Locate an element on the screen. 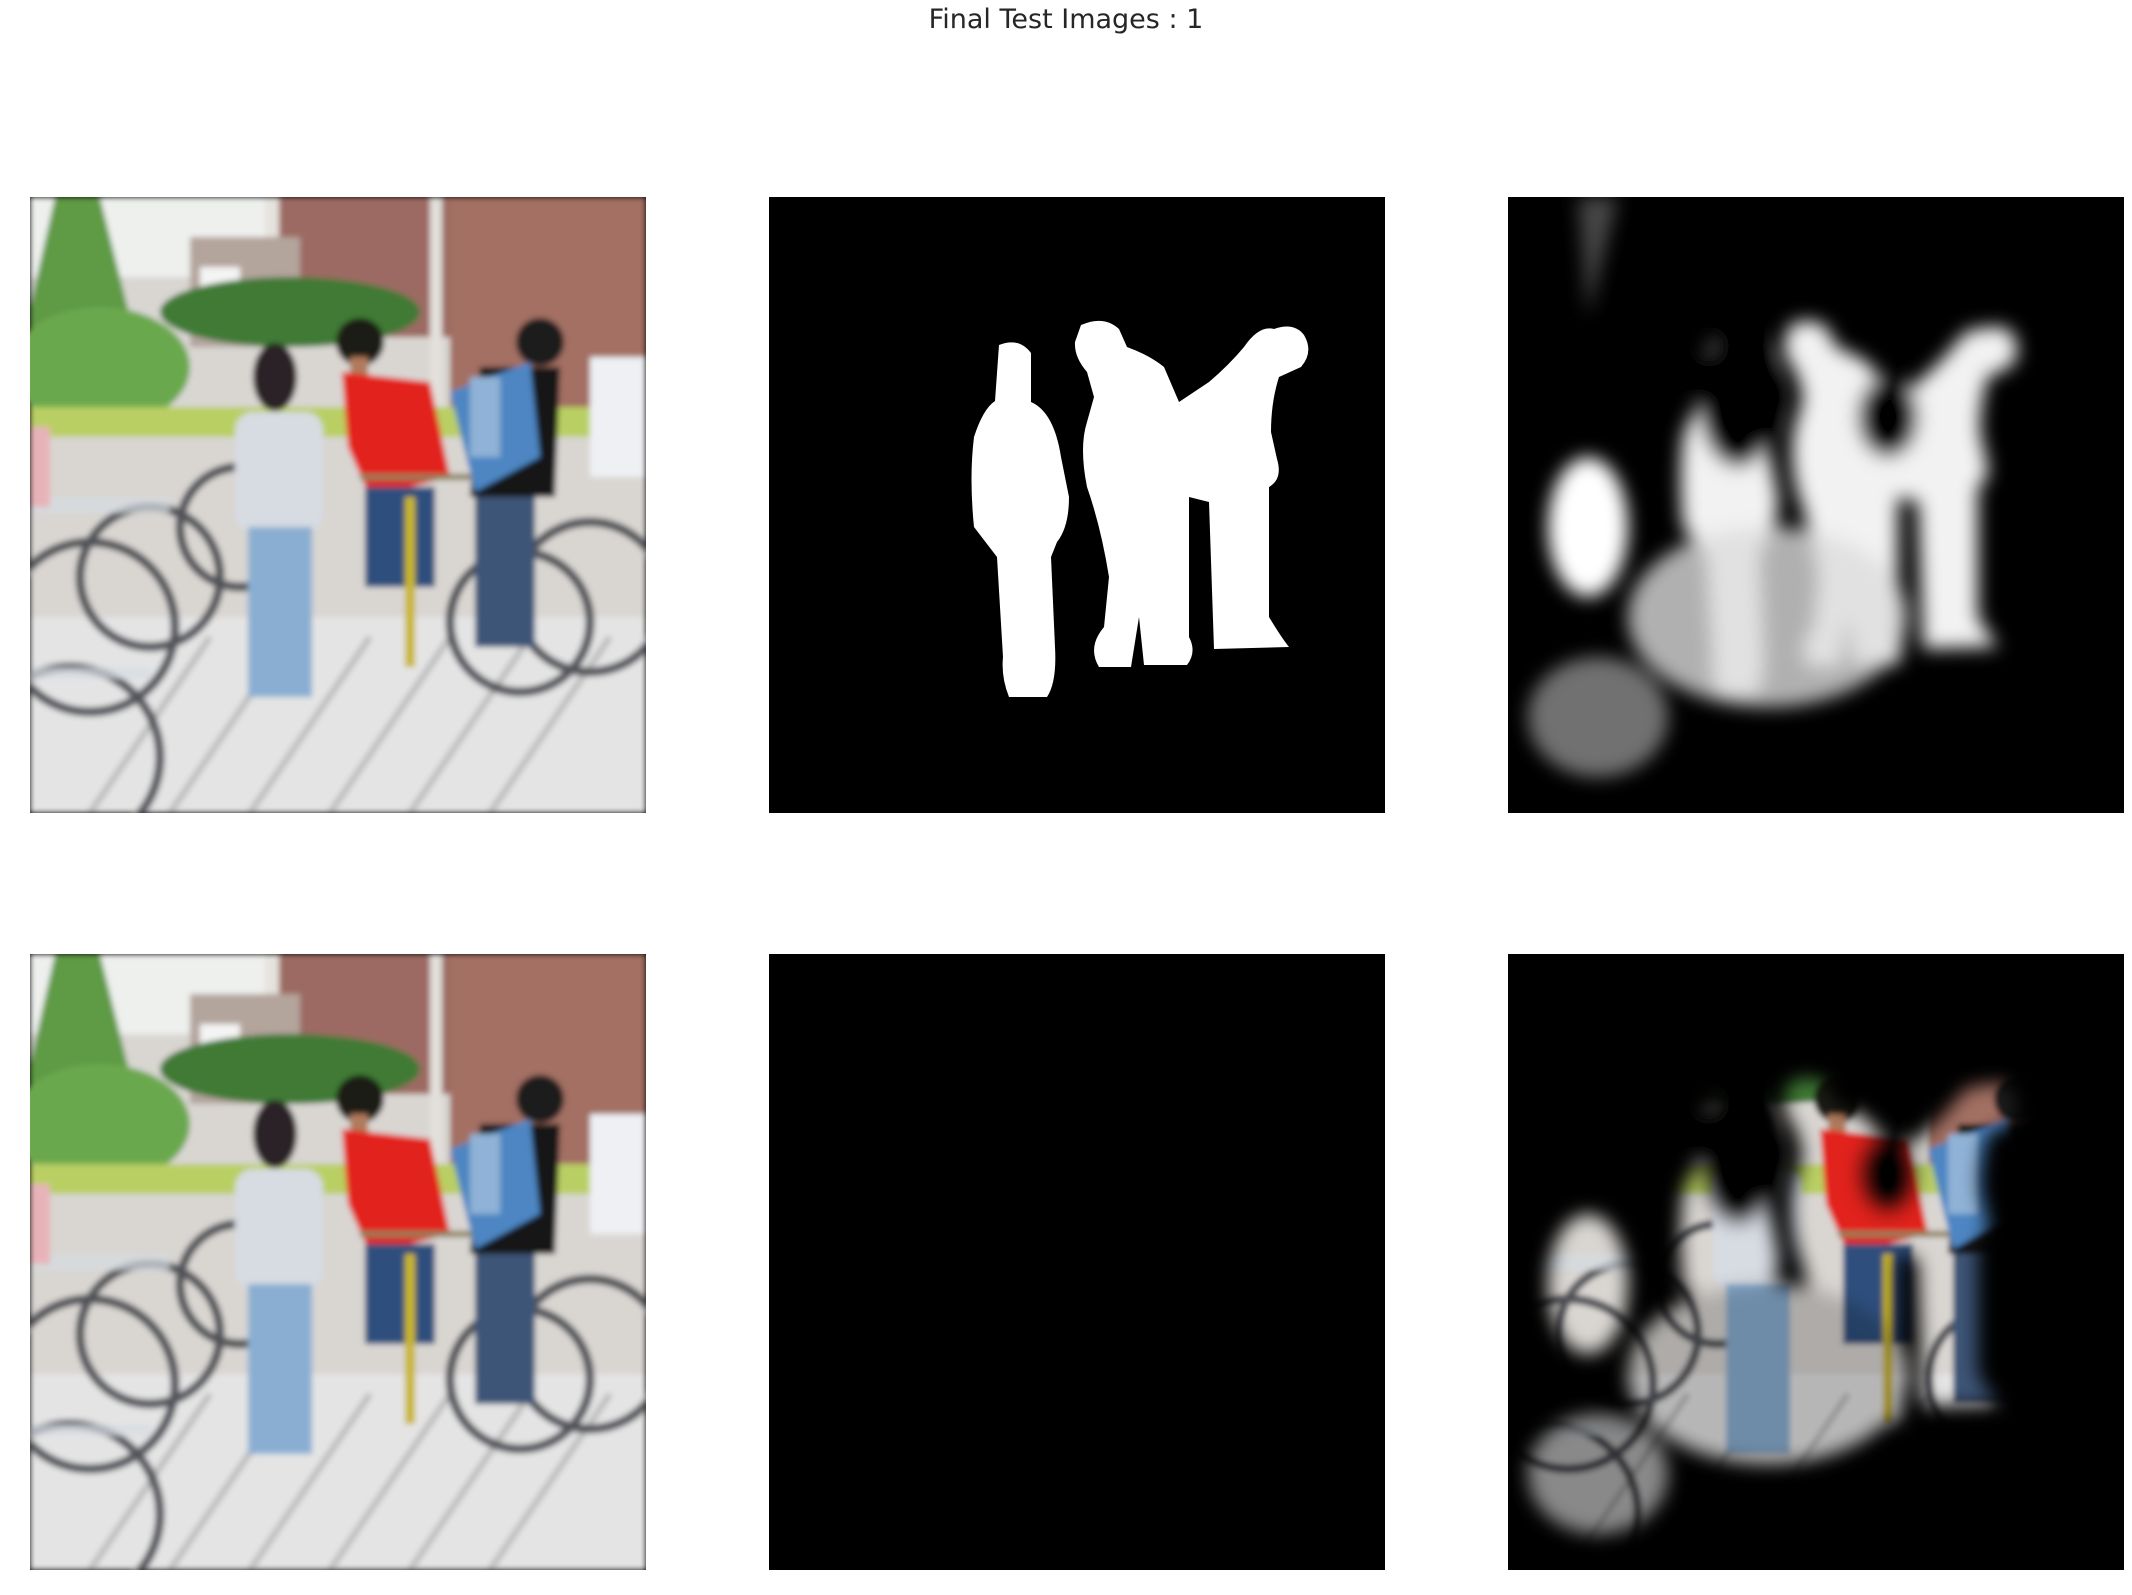 The height and width of the screenshot is (1595, 2132). ground-truth-masked-image is located at coordinates (1077, 1262).